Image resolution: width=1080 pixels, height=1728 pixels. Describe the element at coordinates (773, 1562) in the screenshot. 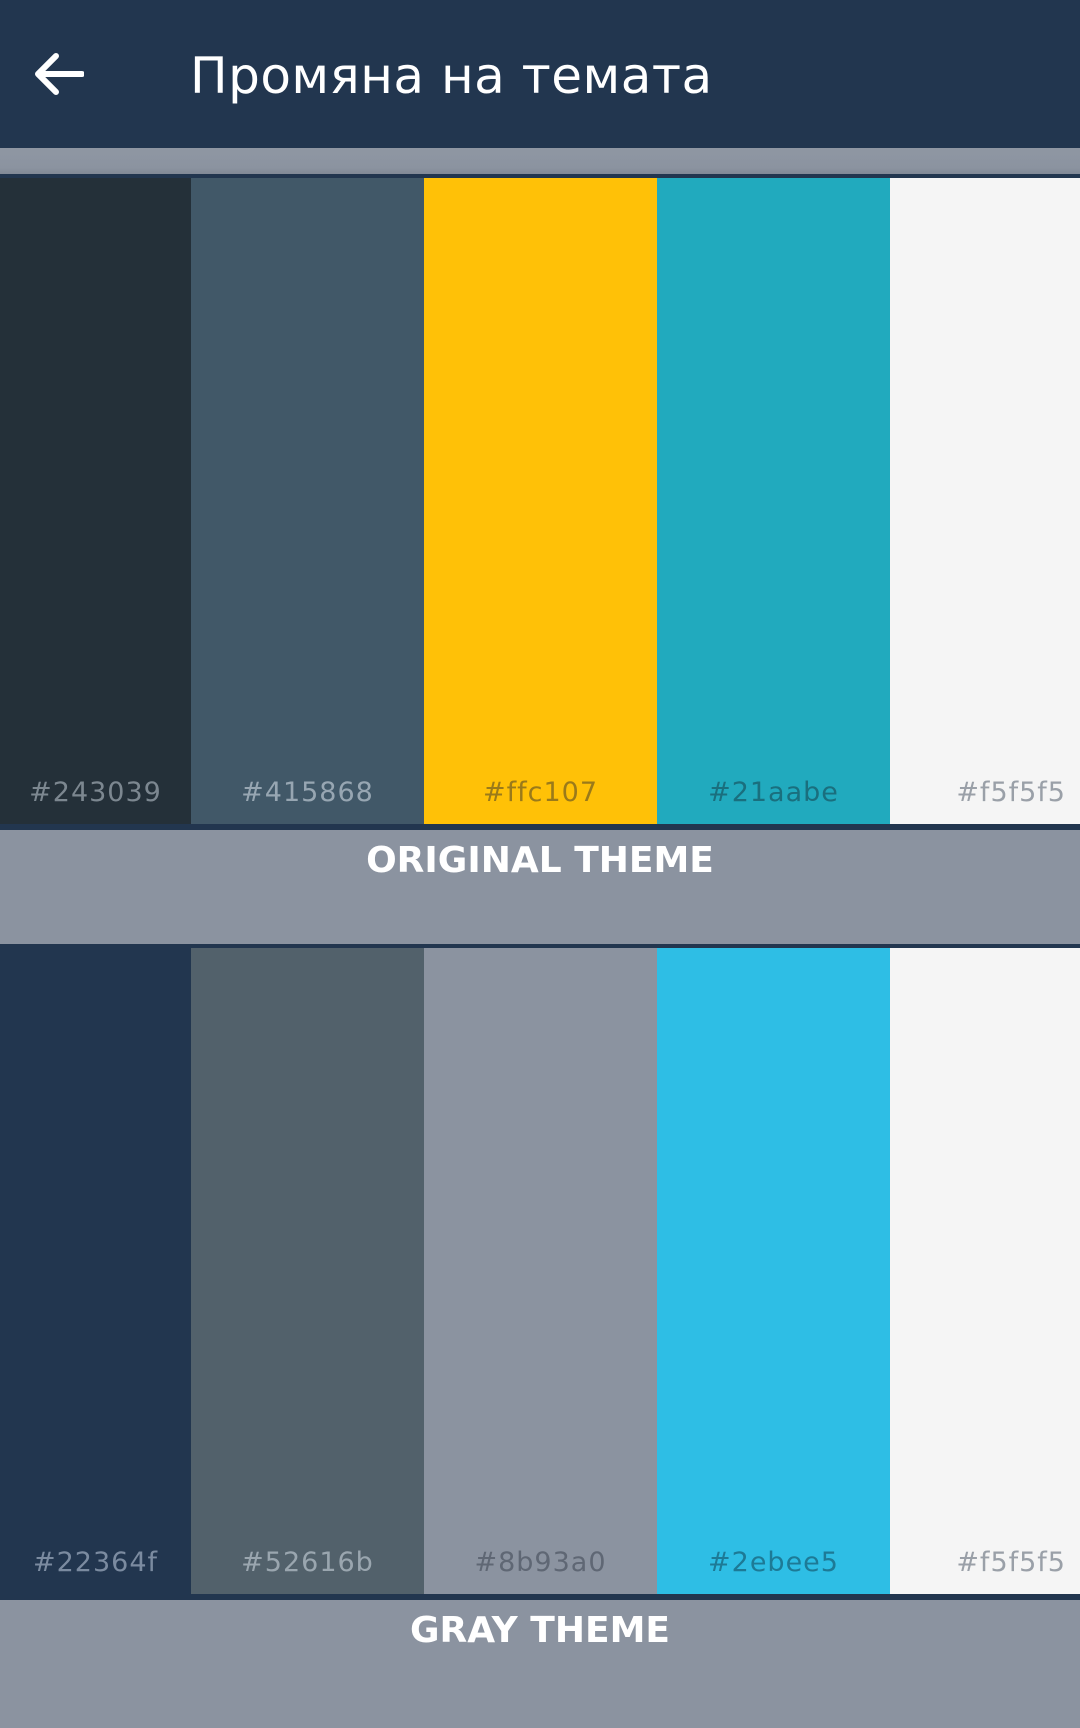

I see `hex-code: #2ebee5` at that location.